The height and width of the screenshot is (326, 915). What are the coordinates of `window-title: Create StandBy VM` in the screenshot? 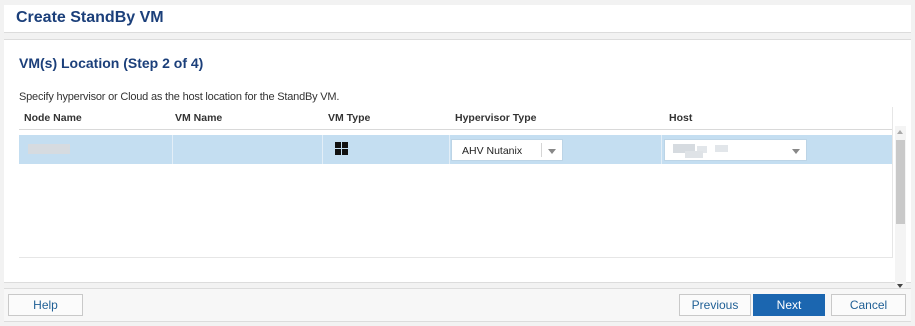 It's located at (90, 17).